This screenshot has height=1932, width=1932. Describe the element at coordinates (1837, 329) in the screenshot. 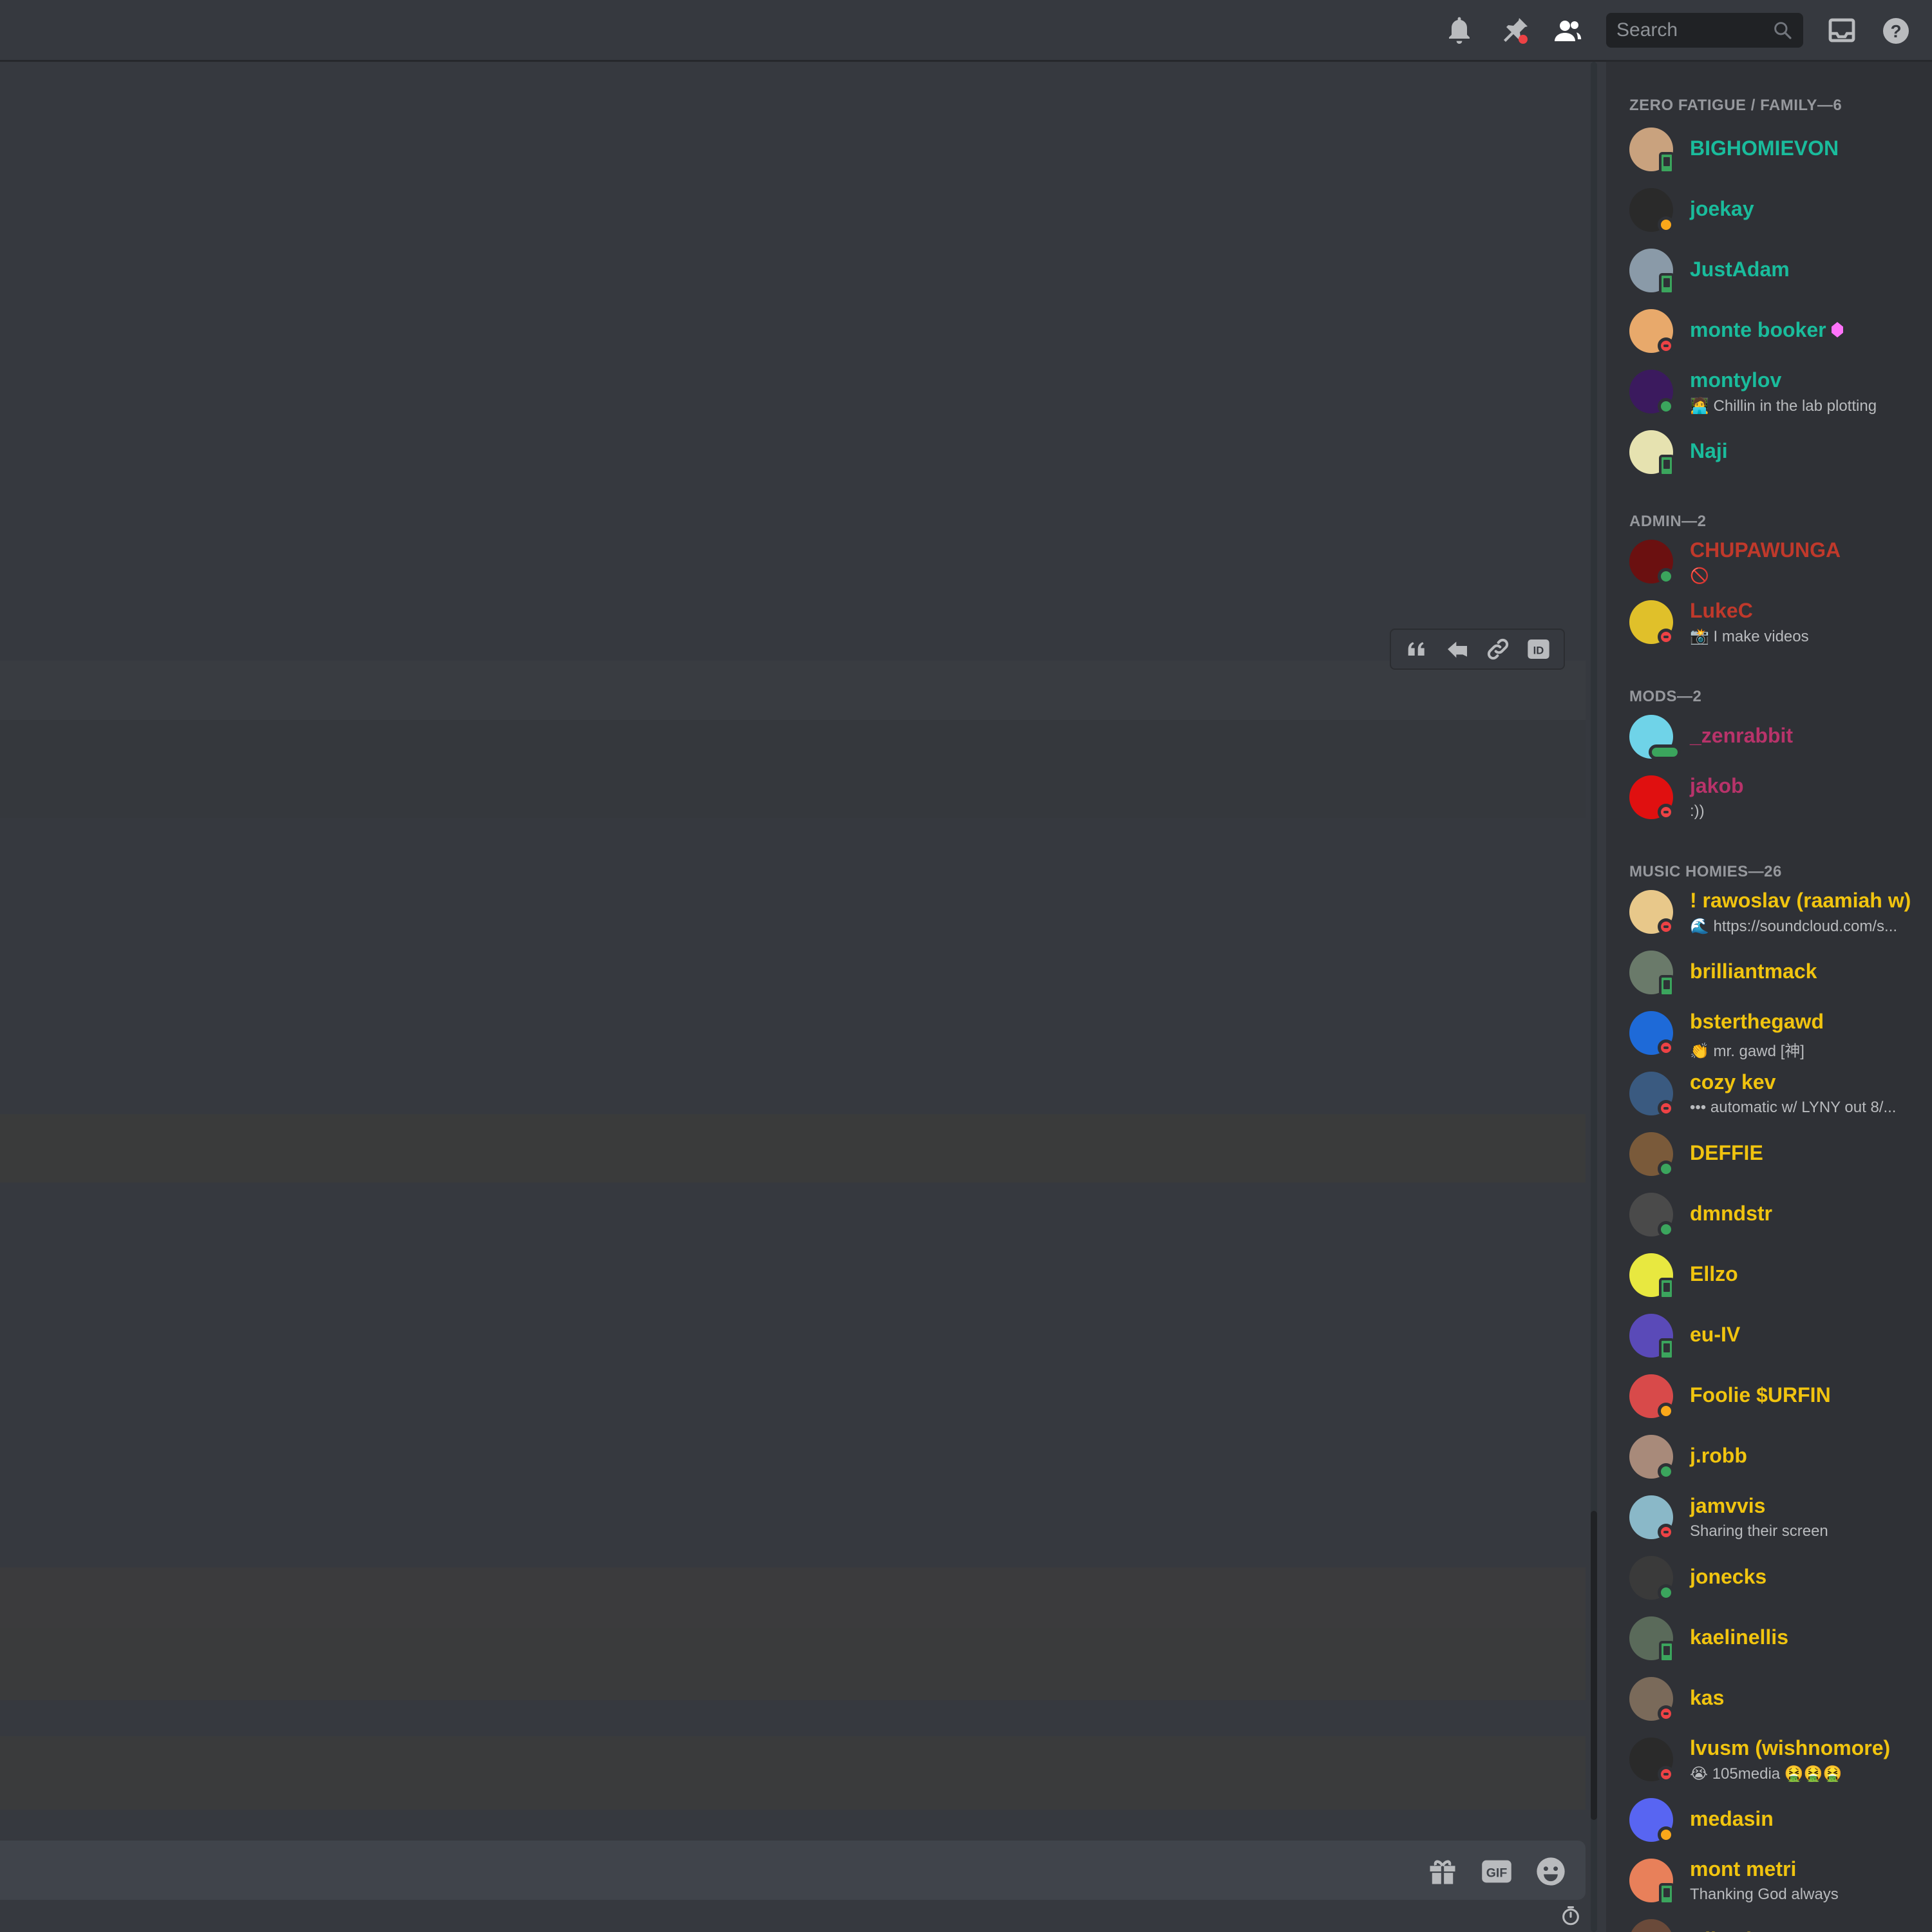

I see `nitro-boost-icon` at that location.